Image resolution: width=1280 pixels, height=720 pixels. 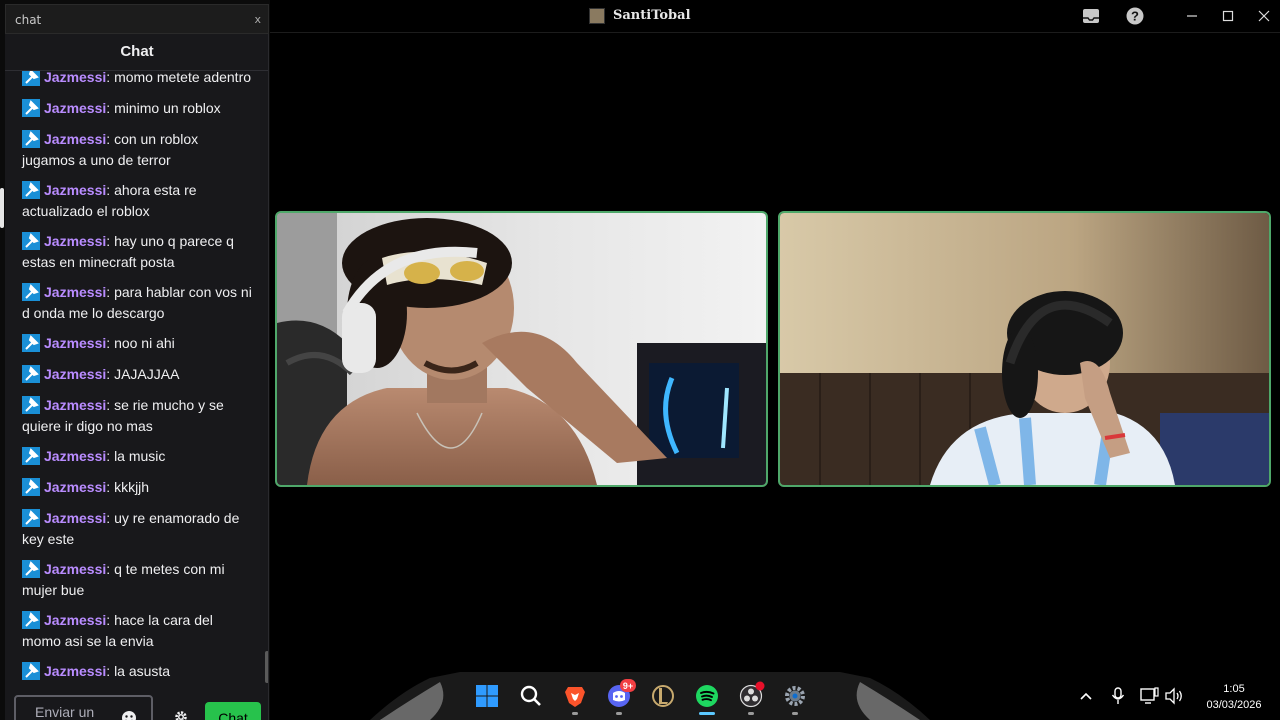 I want to click on settings-icon, so click(x=795, y=696).